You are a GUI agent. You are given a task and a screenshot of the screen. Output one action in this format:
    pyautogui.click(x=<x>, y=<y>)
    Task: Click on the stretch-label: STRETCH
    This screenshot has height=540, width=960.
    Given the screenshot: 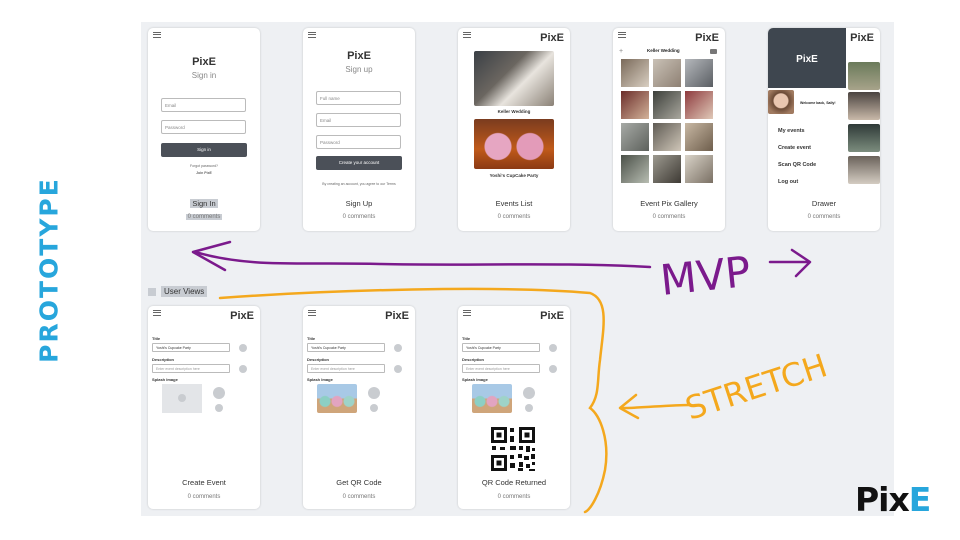 What is the action you would take?
    pyautogui.click(x=756, y=386)
    